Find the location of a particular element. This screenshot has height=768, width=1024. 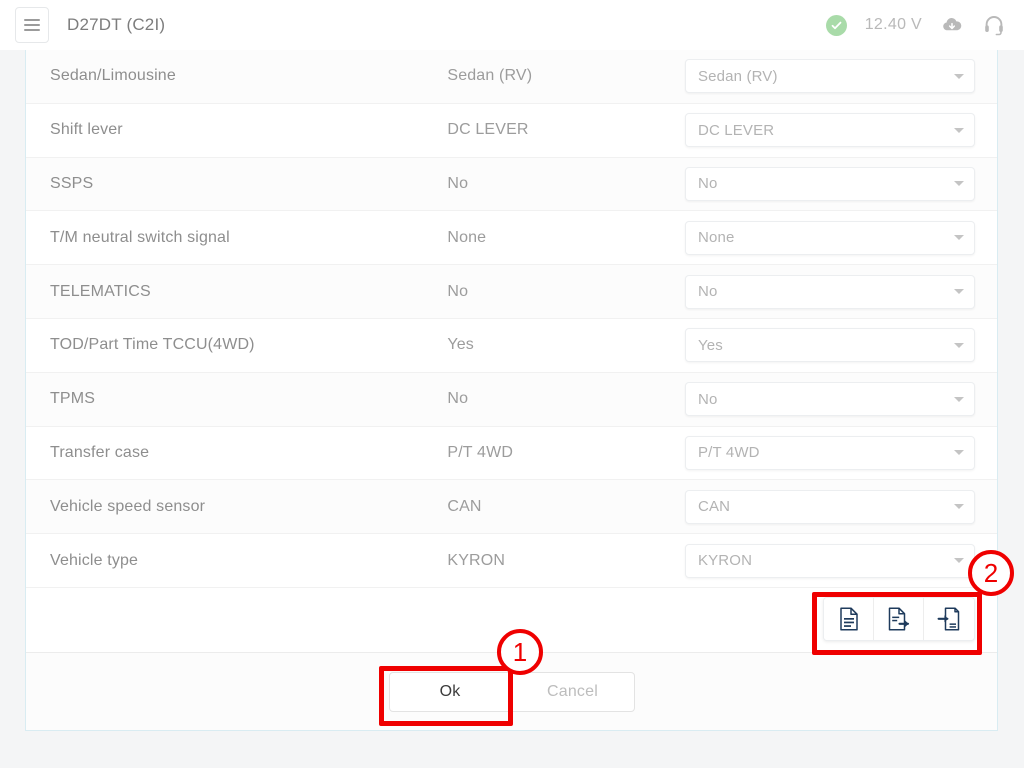

top-bar: D27DT (C2I) 12.40 V is located at coordinates (512, 25).